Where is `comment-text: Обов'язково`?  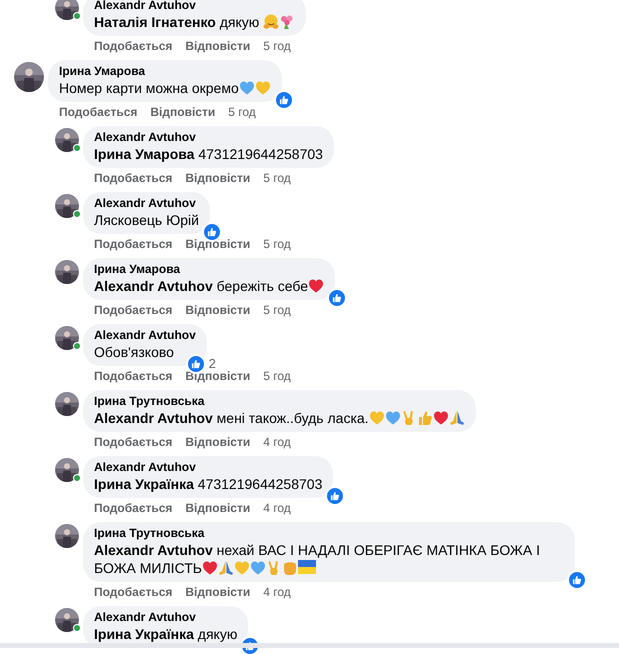
comment-text: Обов'язково is located at coordinates (134, 352).